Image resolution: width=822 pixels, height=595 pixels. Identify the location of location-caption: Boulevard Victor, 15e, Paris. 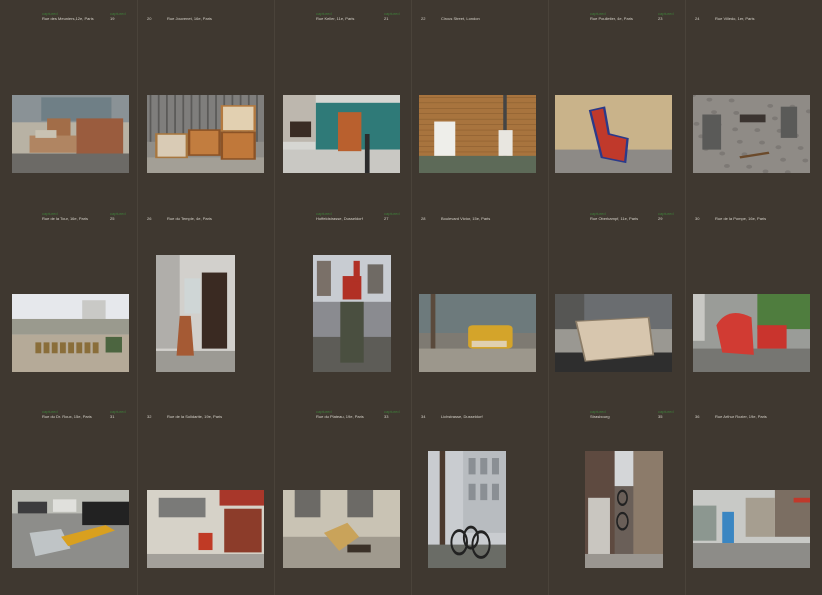
(466, 218).